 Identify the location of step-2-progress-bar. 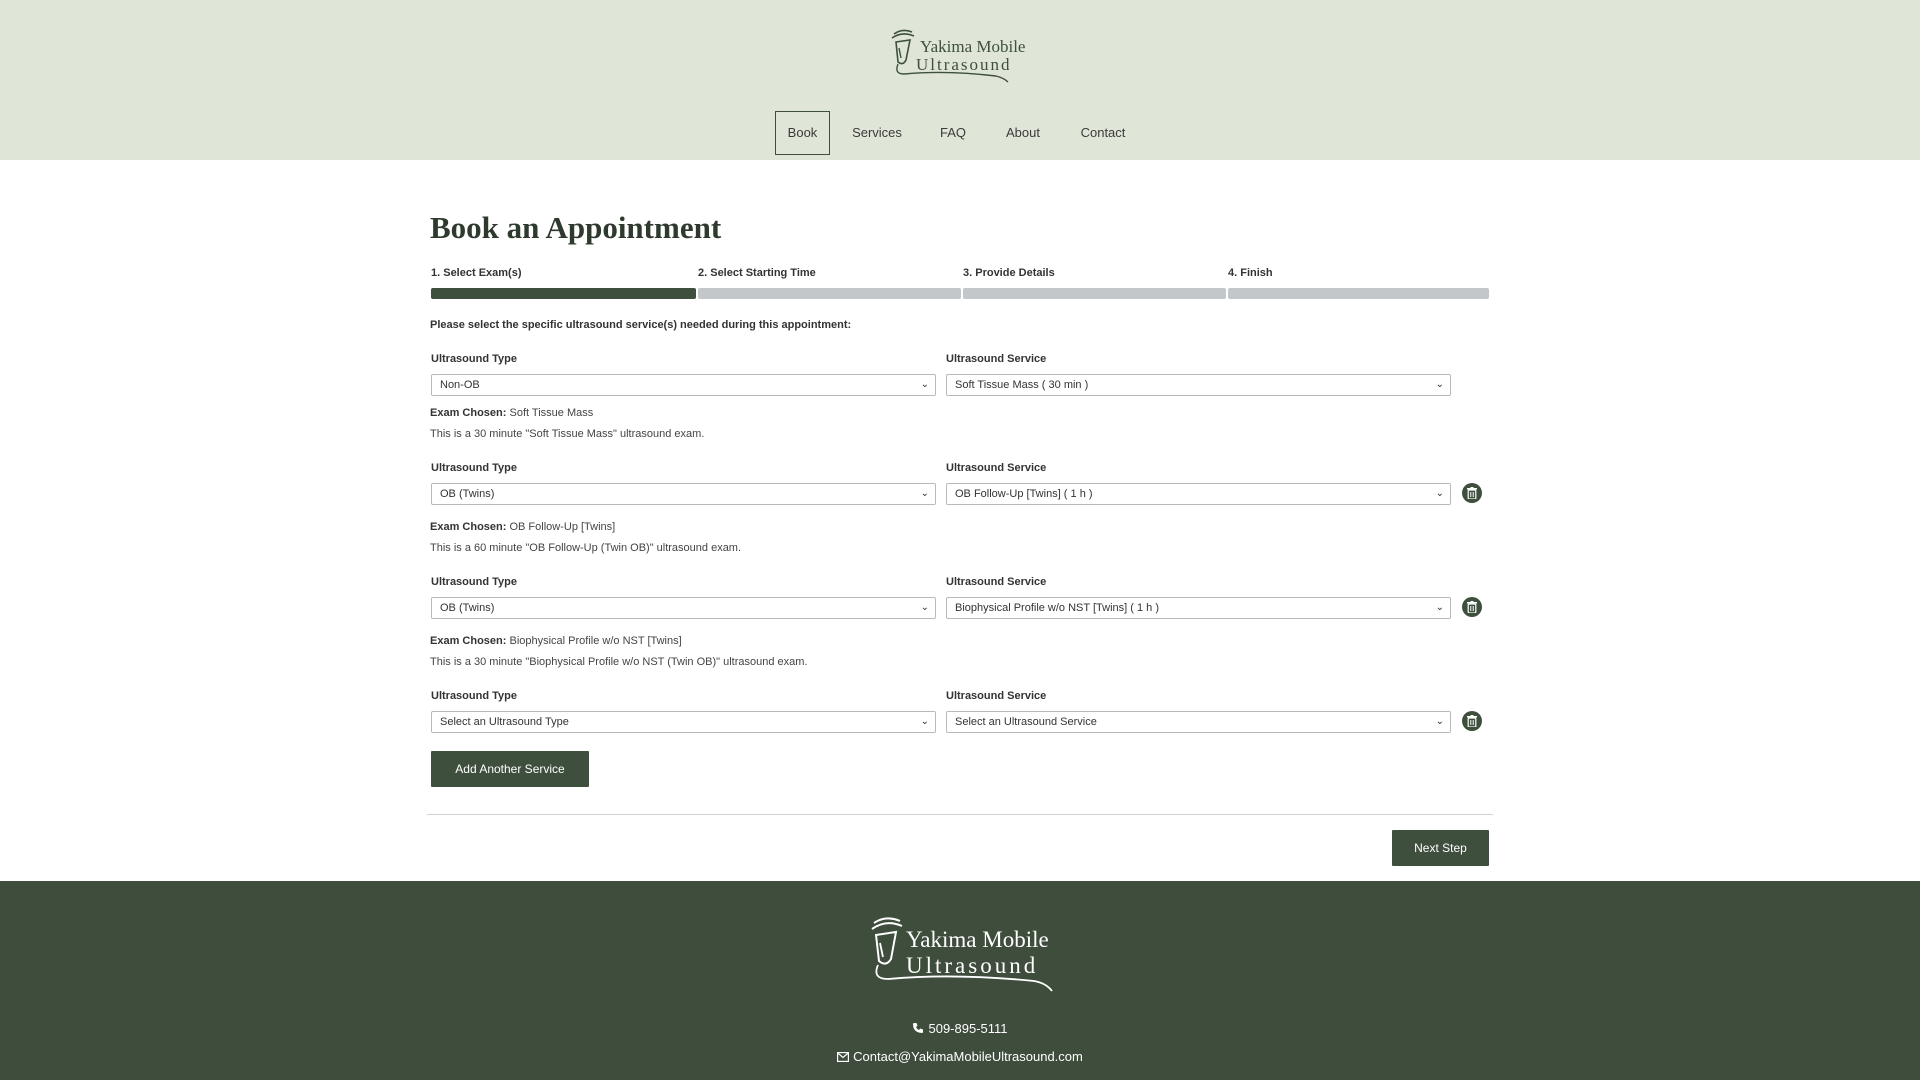
(829, 293).